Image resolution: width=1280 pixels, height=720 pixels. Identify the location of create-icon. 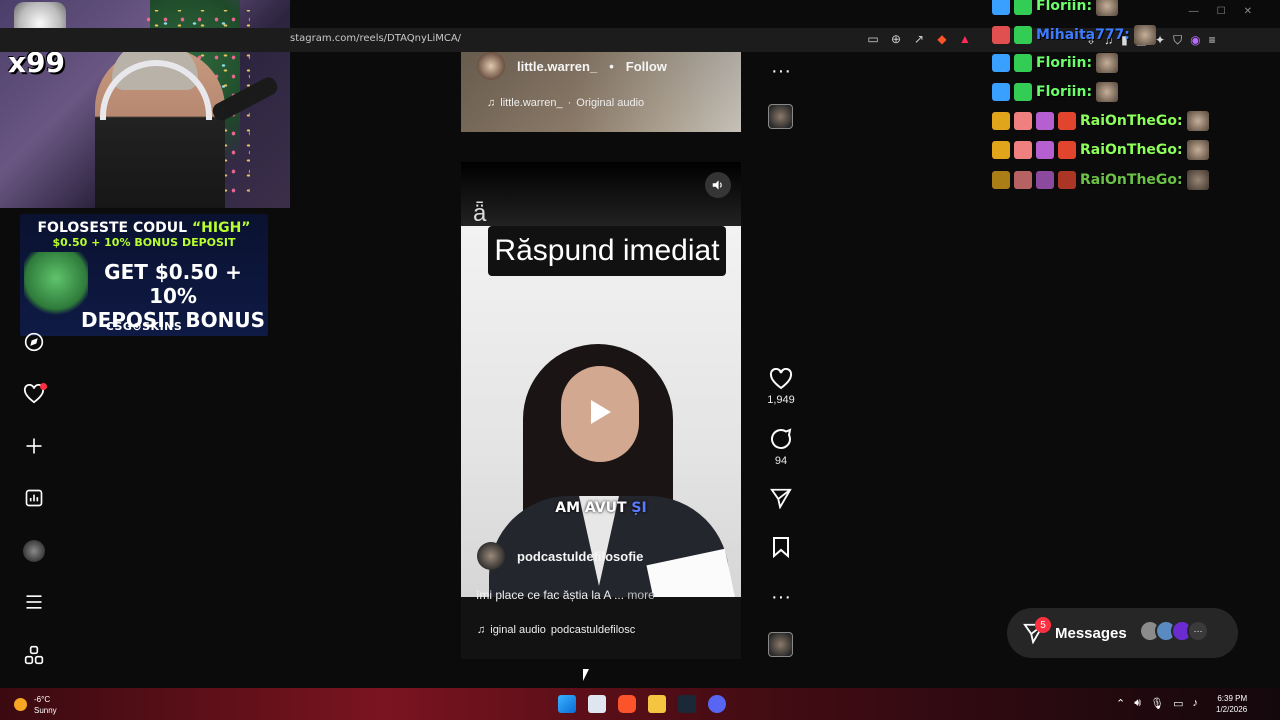
(34, 446).